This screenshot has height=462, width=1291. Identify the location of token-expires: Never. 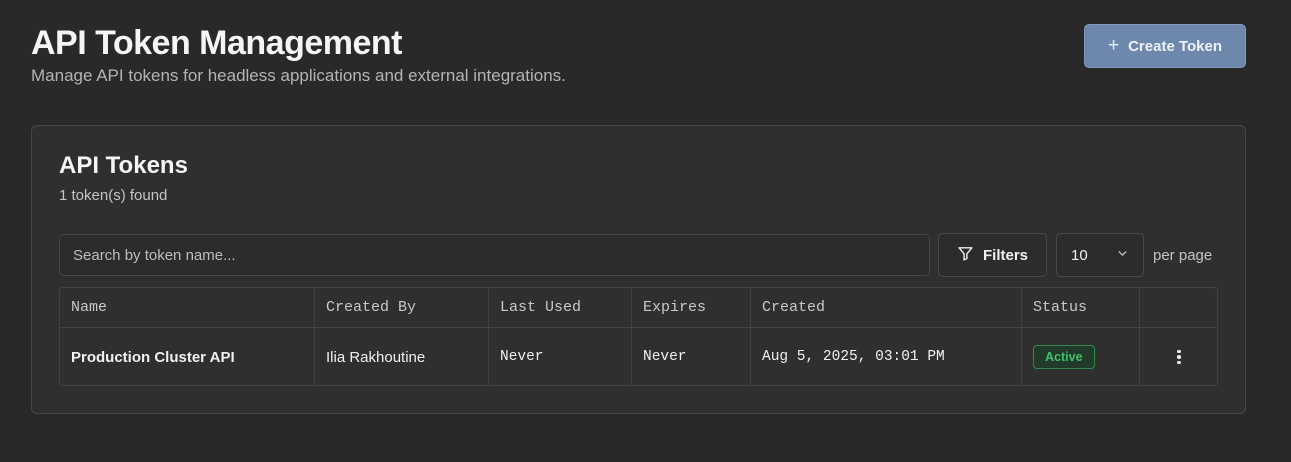
(691, 357).